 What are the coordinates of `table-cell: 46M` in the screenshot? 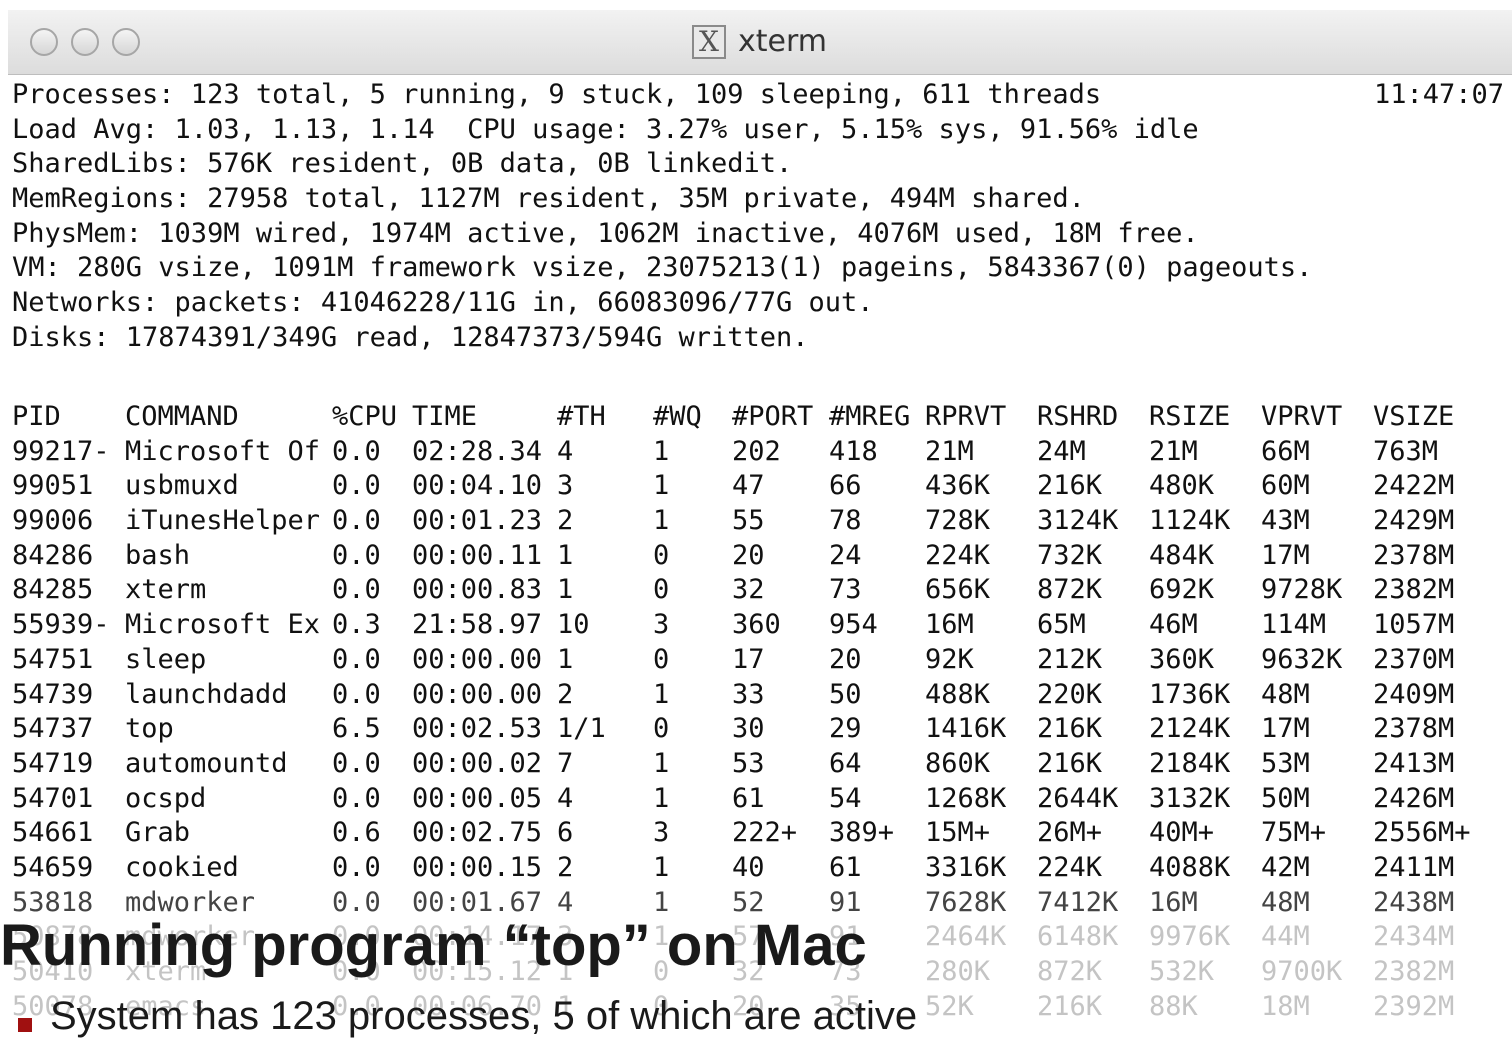 It's located at (1173, 625).